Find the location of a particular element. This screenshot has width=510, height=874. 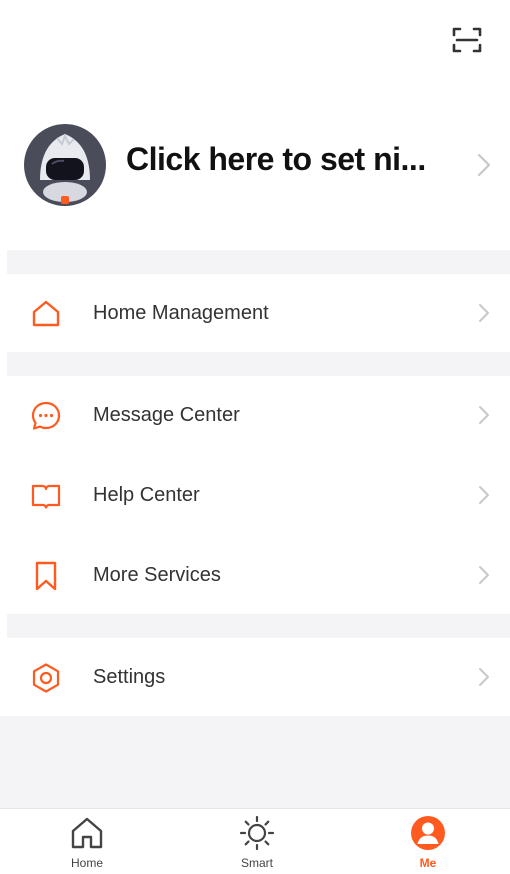

menu-label: Help Center is located at coordinates (146, 495).